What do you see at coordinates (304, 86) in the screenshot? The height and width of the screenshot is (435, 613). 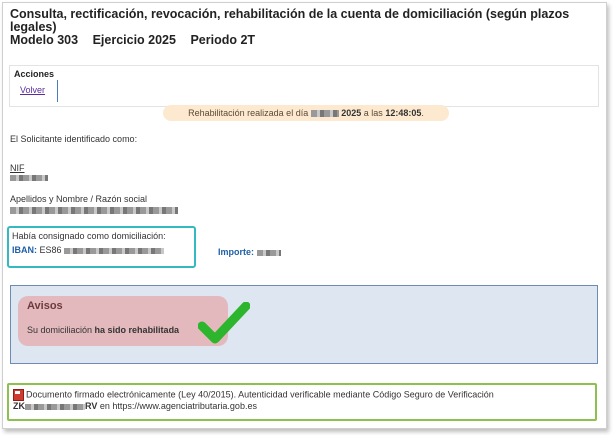 I see `acciones-panel: Acciones Volver` at bounding box center [304, 86].